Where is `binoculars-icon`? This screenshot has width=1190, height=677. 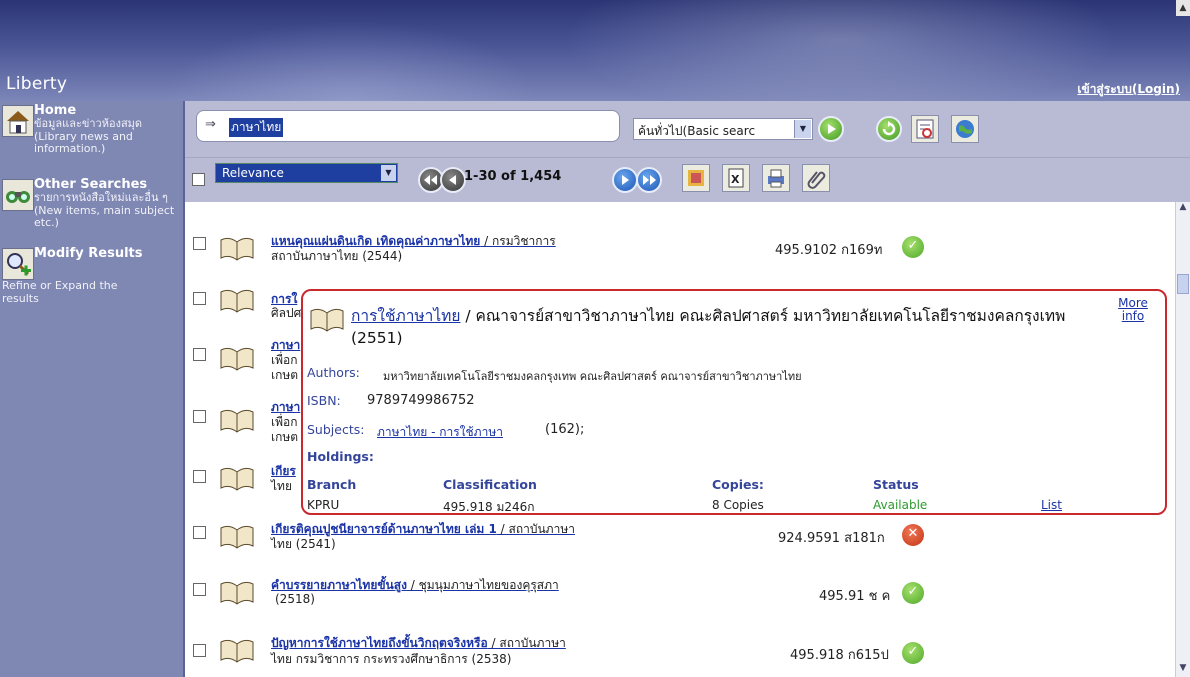
binoculars-icon is located at coordinates (18, 195).